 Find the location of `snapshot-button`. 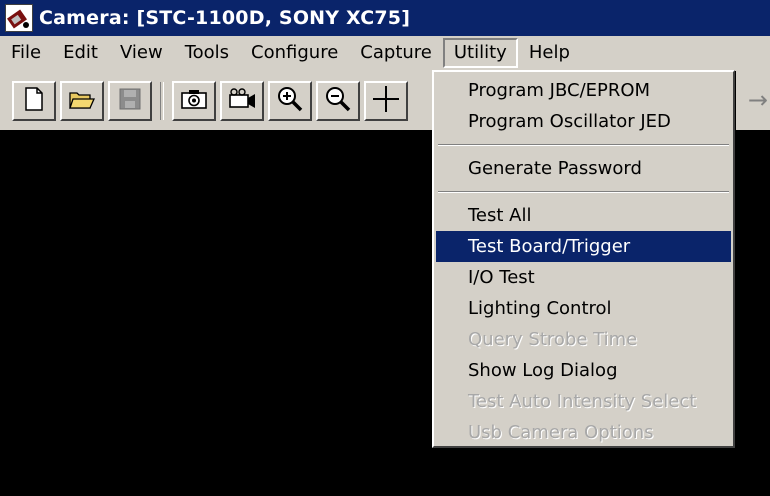

snapshot-button is located at coordinates (194, 101).